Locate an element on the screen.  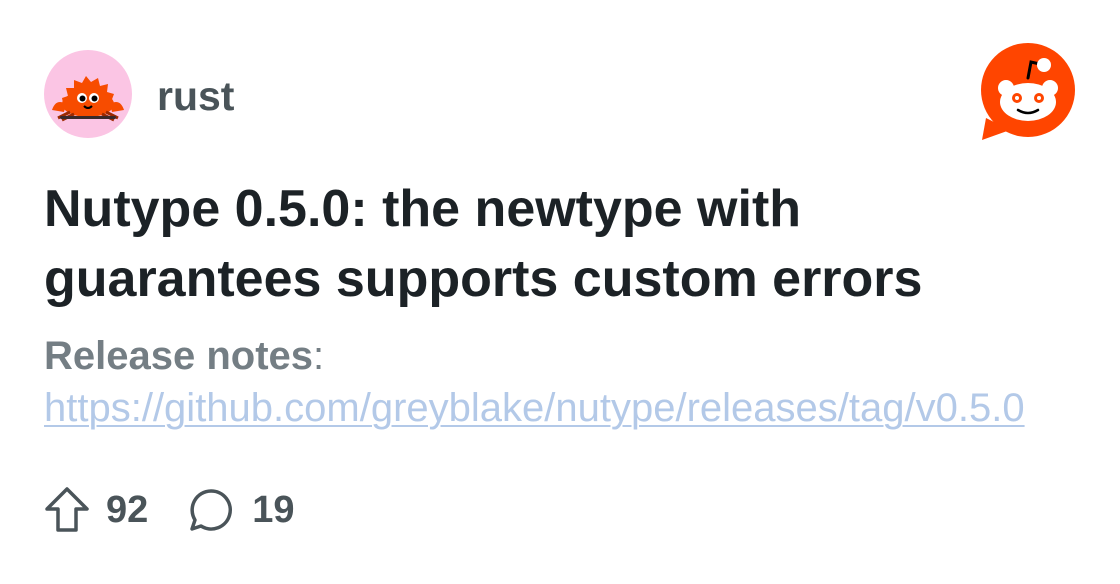
reddit-logo-icon is located at coordinates (1028, 91).